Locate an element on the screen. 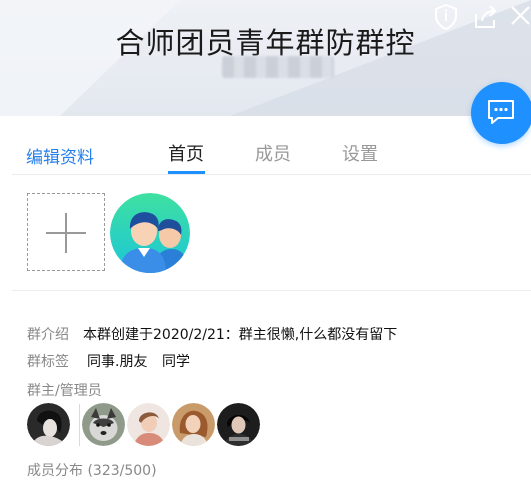  tag-item: 同学 is located at coordinates (176, 362).